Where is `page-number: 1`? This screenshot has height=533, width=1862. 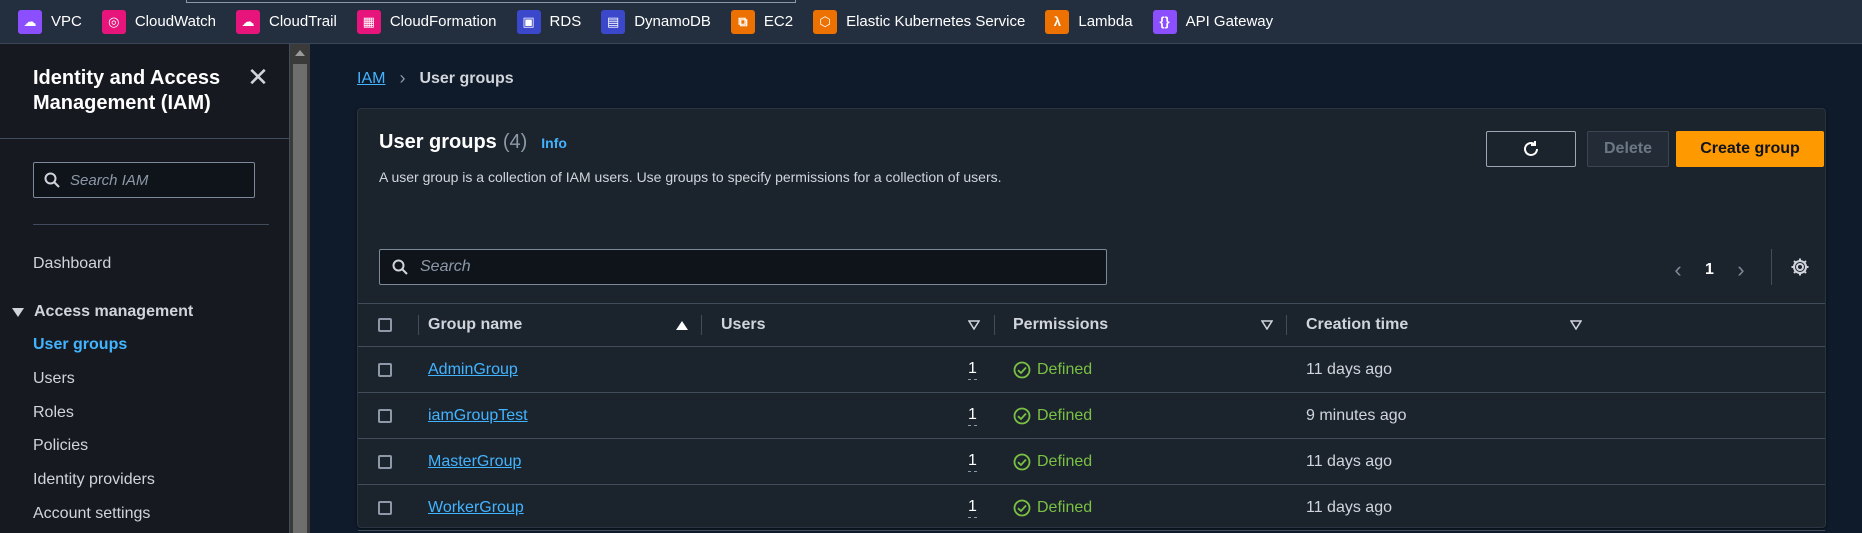
page-number: 1 is located at coordinates (1709, 270).